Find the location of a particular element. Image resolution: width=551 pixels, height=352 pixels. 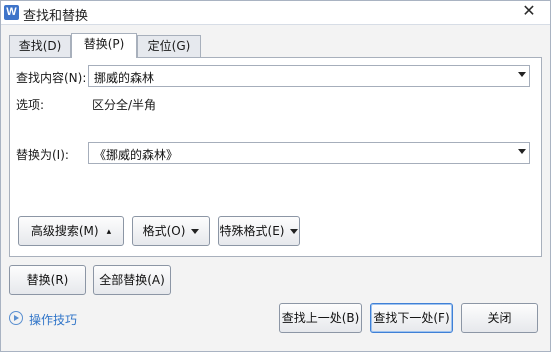

replace-input: 《挪威的森林》 is located at coordinates (309, 153).